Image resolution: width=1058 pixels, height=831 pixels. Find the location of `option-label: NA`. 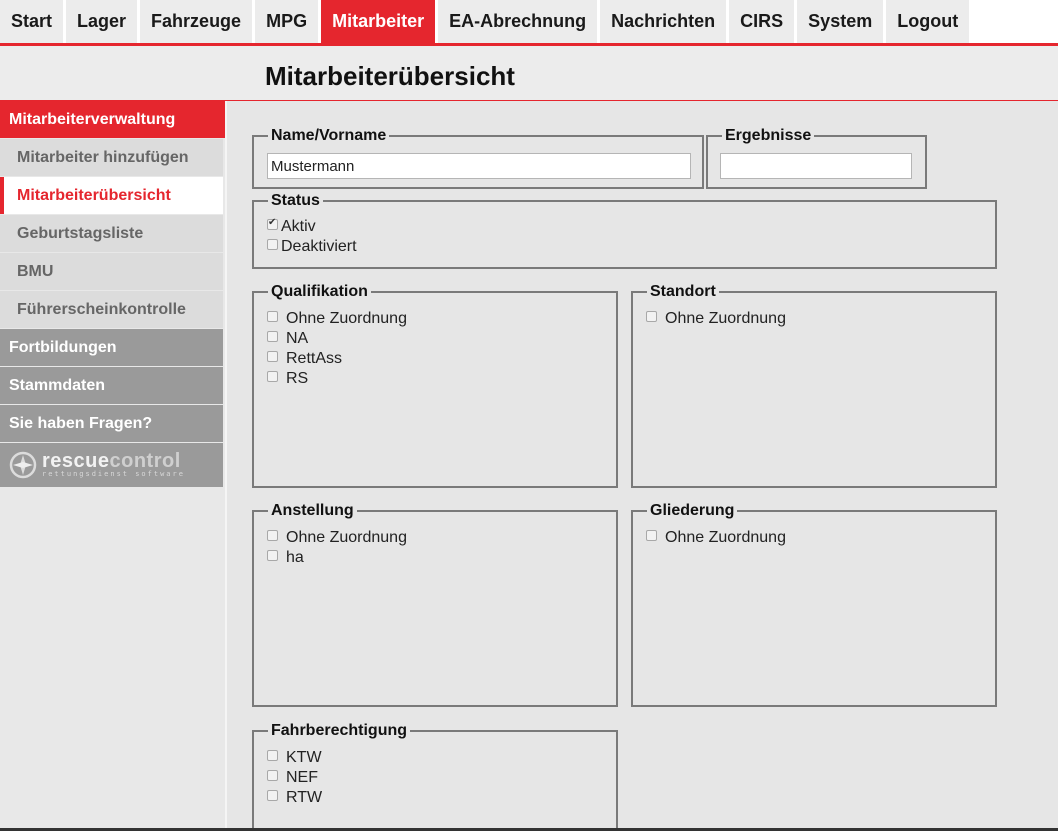

option-label: NA is located at coordinates (297, 338).